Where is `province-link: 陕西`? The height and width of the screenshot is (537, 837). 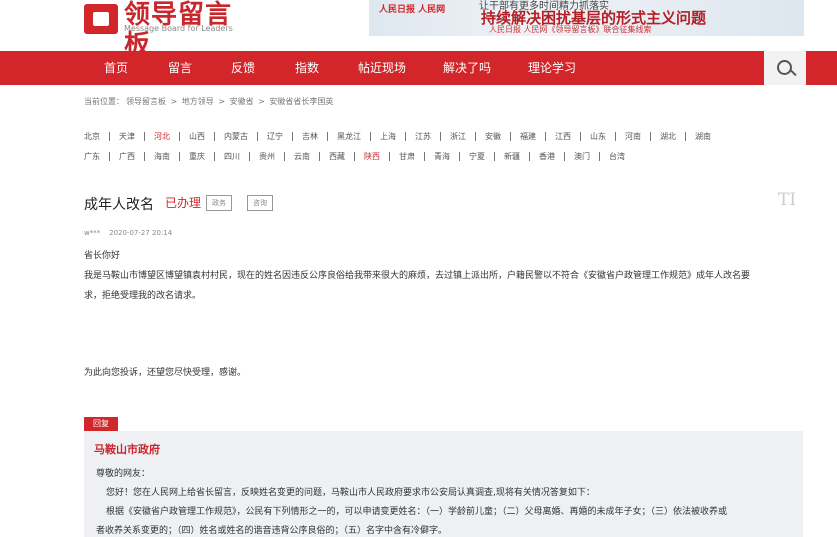
province-link: 陕西 is located at coordinates (372, 156).